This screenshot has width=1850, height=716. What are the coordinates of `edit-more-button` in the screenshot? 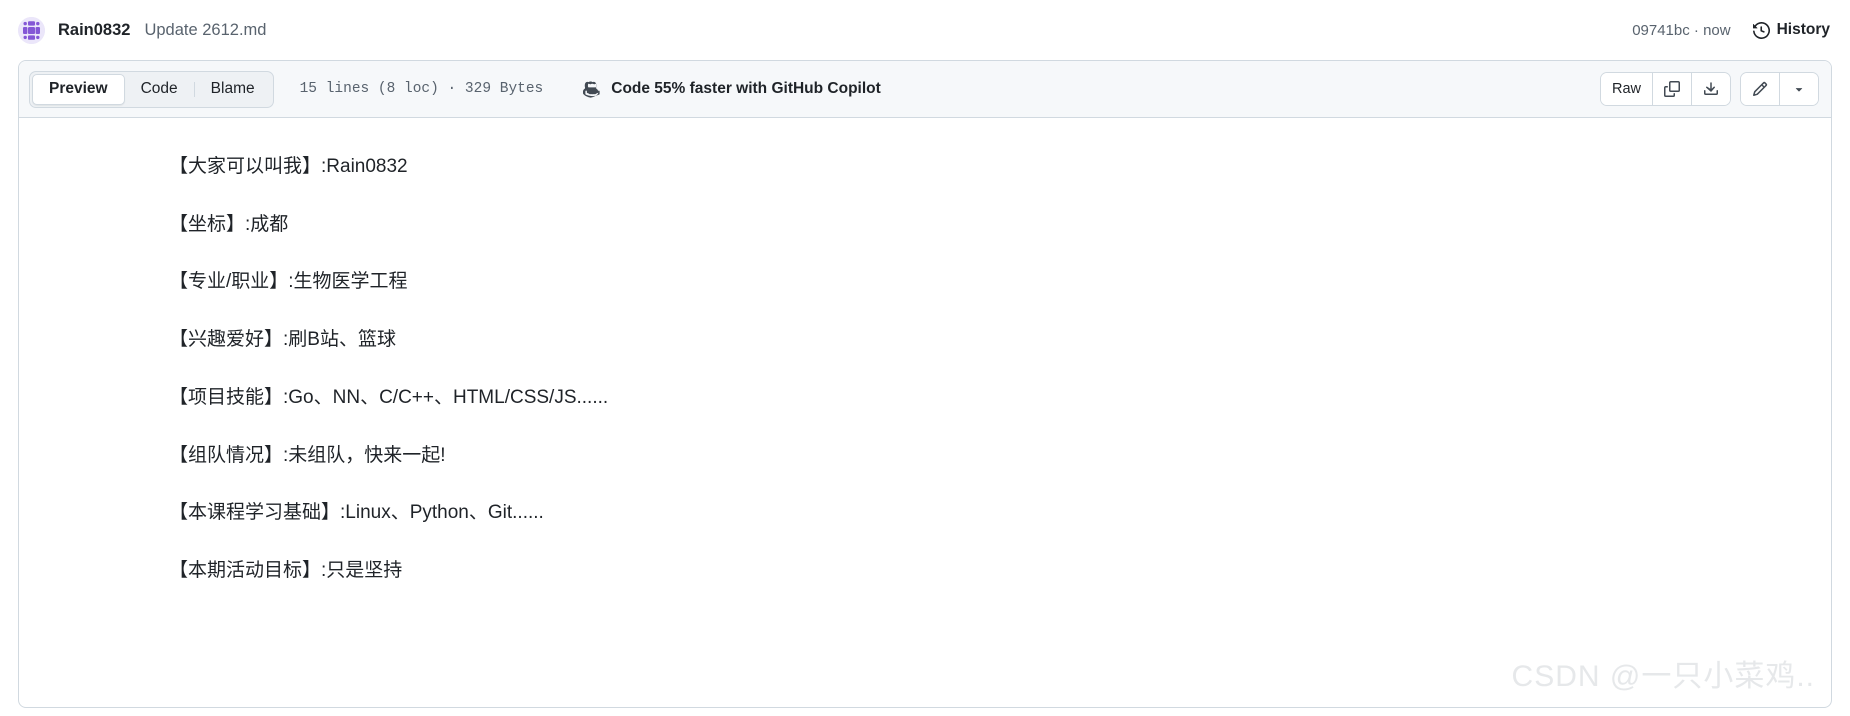 It's located at (1799, 89).